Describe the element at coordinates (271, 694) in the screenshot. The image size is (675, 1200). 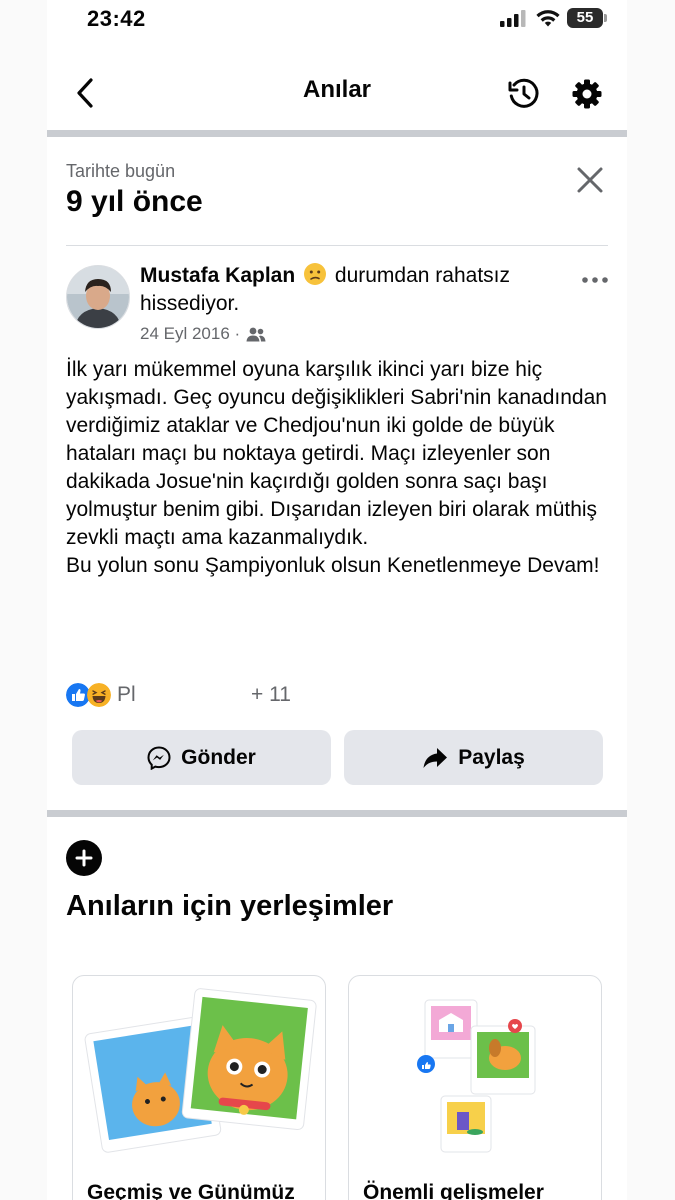
I see `reaction-count: + 11` at that location.